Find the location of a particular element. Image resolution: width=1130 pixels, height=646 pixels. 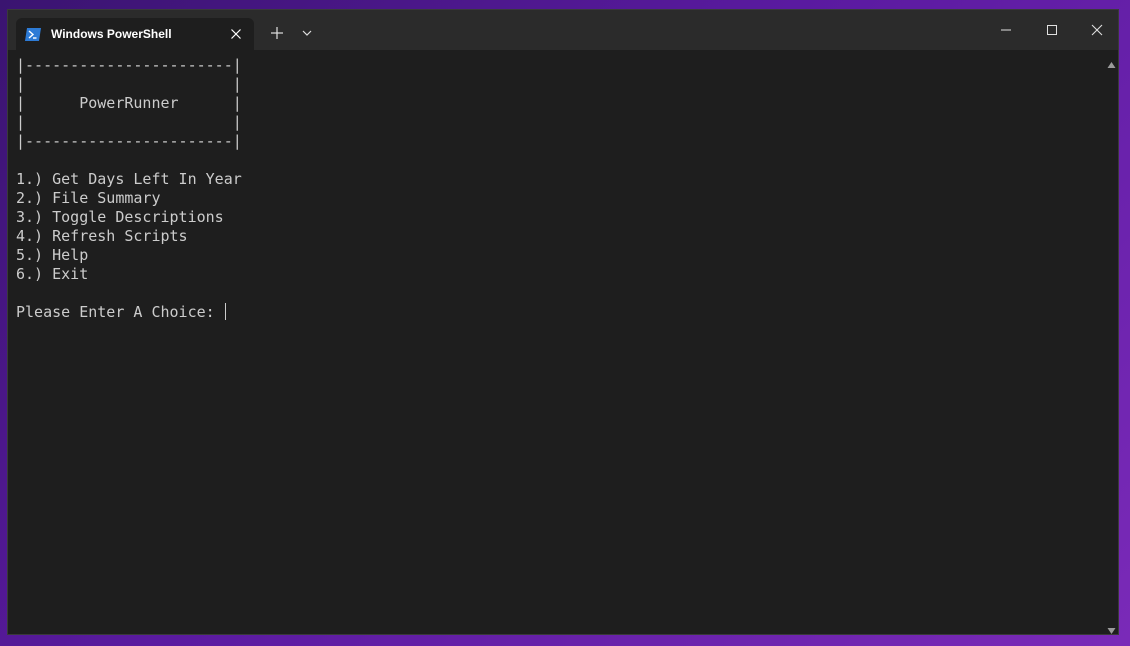

text-cursor is located at coordinates (225, 311).